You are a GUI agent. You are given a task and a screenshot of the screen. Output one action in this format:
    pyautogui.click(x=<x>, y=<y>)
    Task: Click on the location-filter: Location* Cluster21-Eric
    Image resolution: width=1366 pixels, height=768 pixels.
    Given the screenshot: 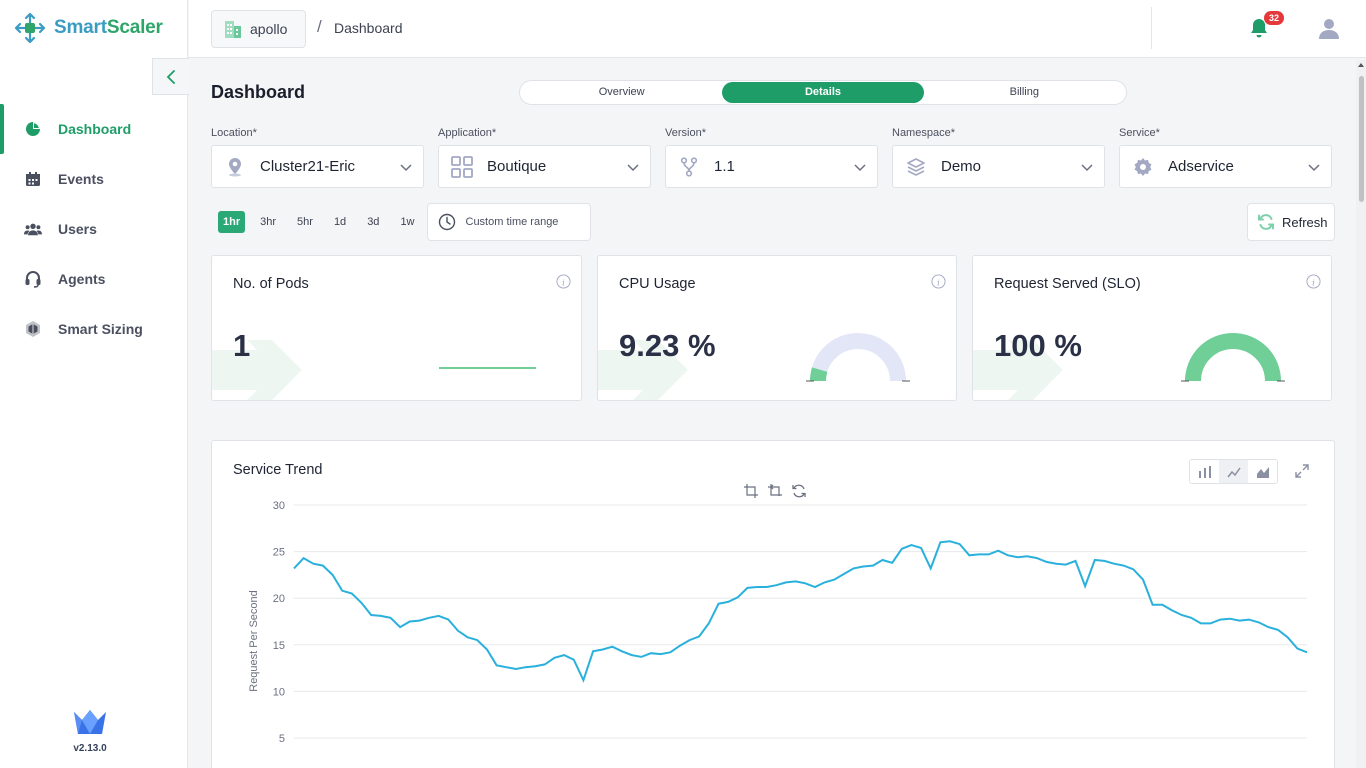 What is the action you would take?
    pyautogui.click(x=317, y=157)
    